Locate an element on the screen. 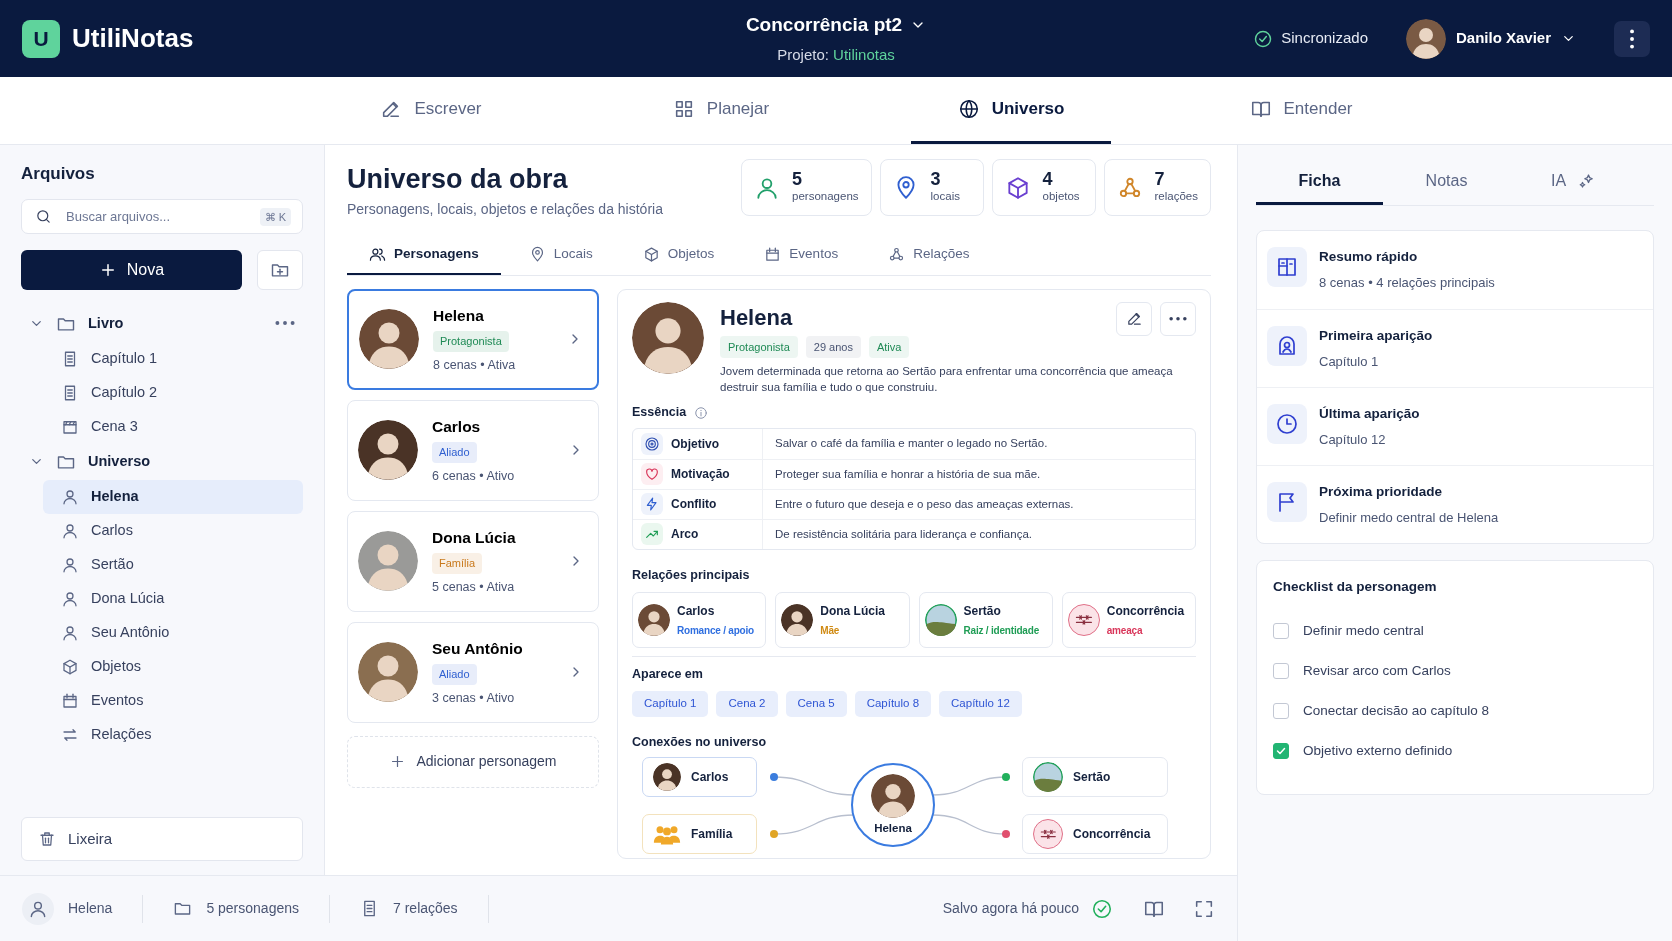 Image resolution: width=1672 pixels, height=941 pixels. panel-tab: Notas is located at coordinates (1446, 182).